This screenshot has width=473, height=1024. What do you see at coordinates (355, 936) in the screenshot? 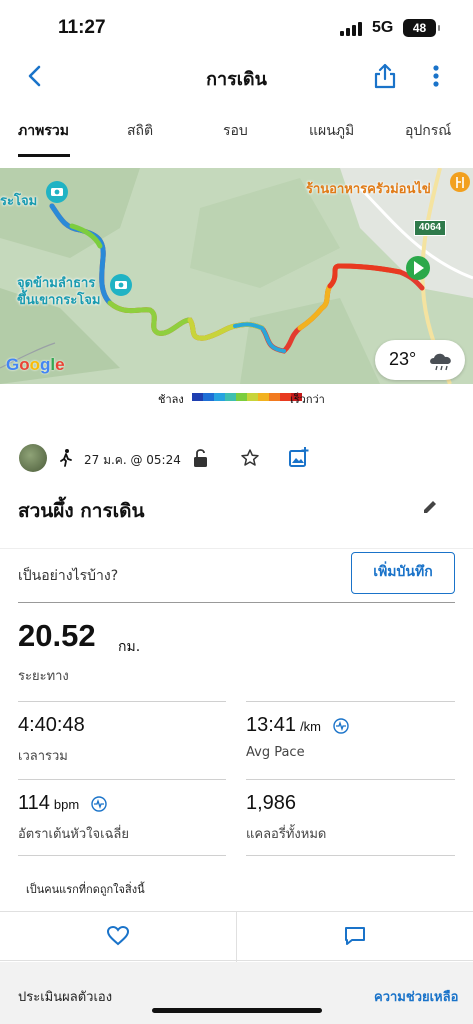
I see `comment-icon` at bounding box center [355, 936].